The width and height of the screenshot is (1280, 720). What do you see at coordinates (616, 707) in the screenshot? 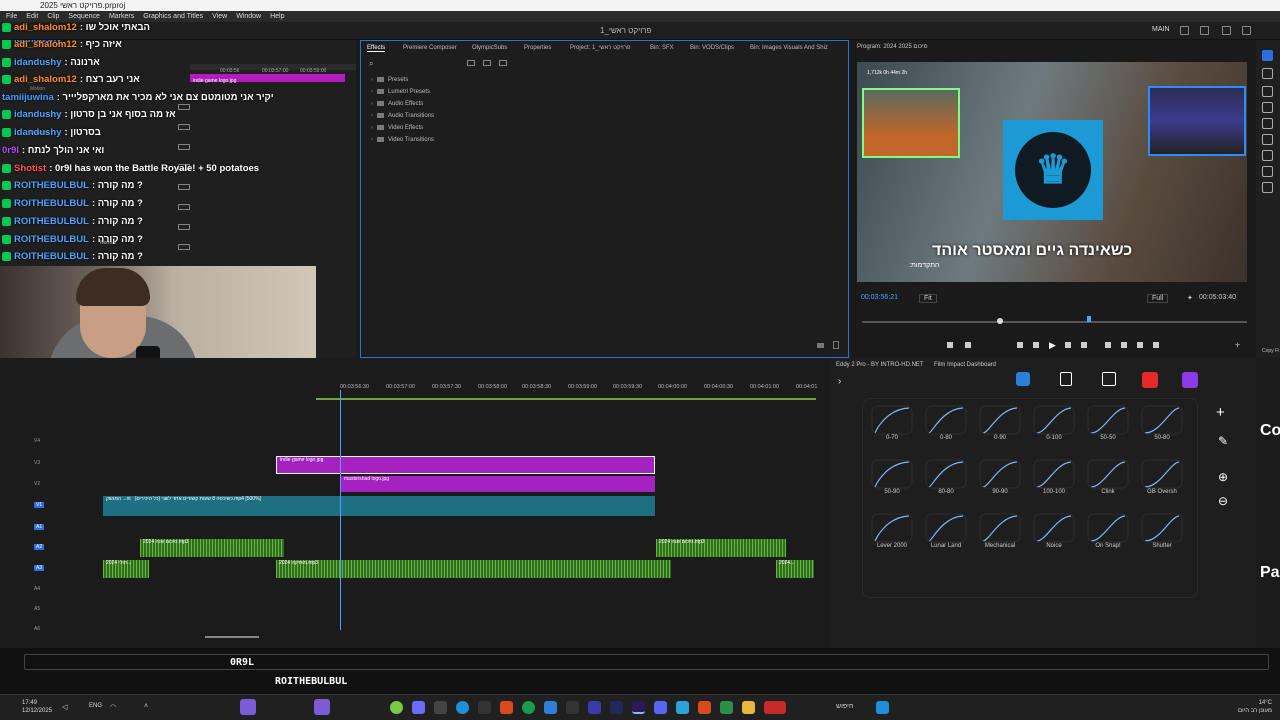
I see `after-effects-icon` at bounding box center [616, 707].